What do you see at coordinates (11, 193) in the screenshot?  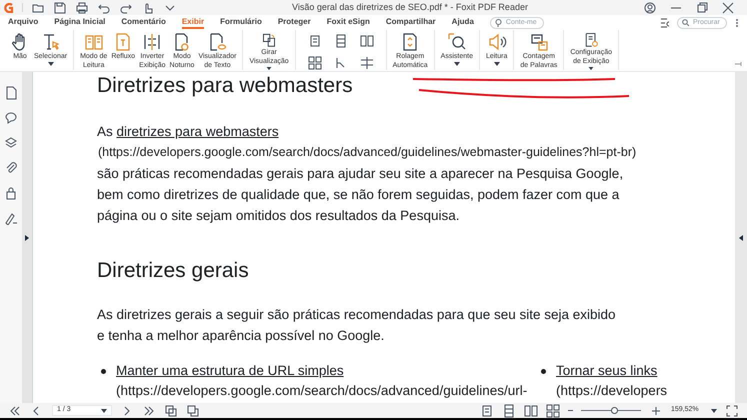 I see `lock-icon` at bounding box center [11, 193].